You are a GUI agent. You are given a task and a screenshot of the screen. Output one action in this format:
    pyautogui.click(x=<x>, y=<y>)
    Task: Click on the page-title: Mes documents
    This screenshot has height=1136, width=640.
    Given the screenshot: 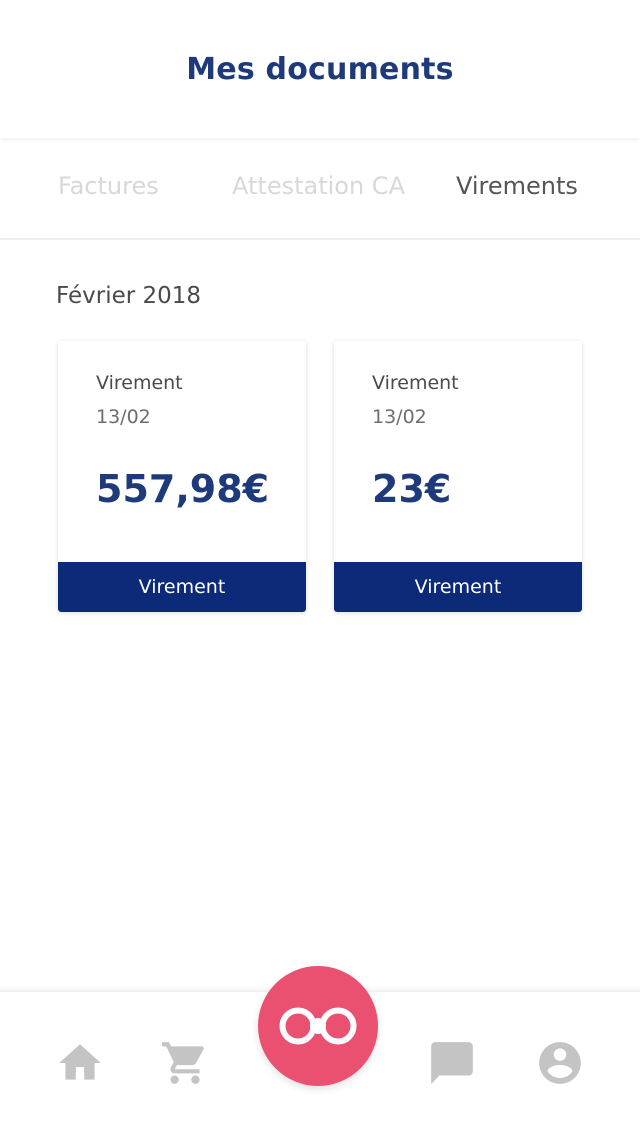 What is the action you would take?
    pyautogui.click(x=320, y=69)
    